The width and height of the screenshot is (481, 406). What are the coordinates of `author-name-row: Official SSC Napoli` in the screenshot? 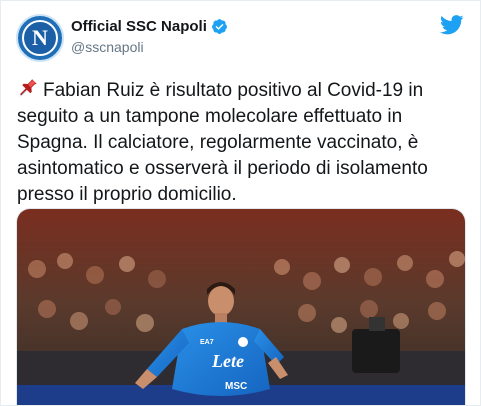 It's located at (149, 26).